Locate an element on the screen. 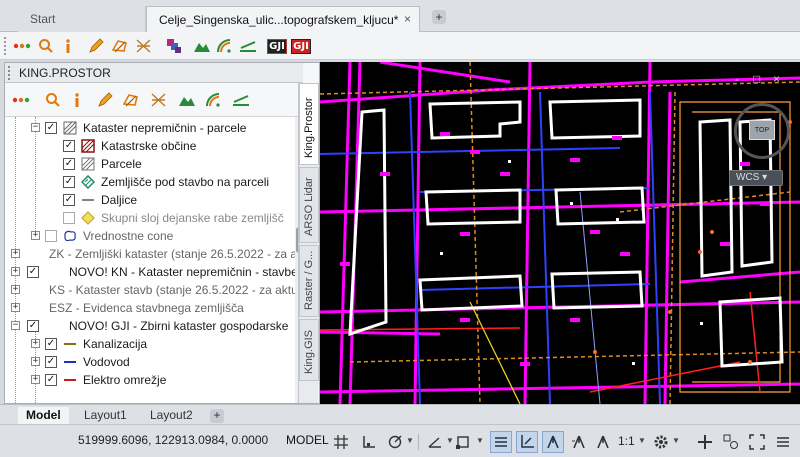  minimize-icon: - is located at coordinates (737, 79).